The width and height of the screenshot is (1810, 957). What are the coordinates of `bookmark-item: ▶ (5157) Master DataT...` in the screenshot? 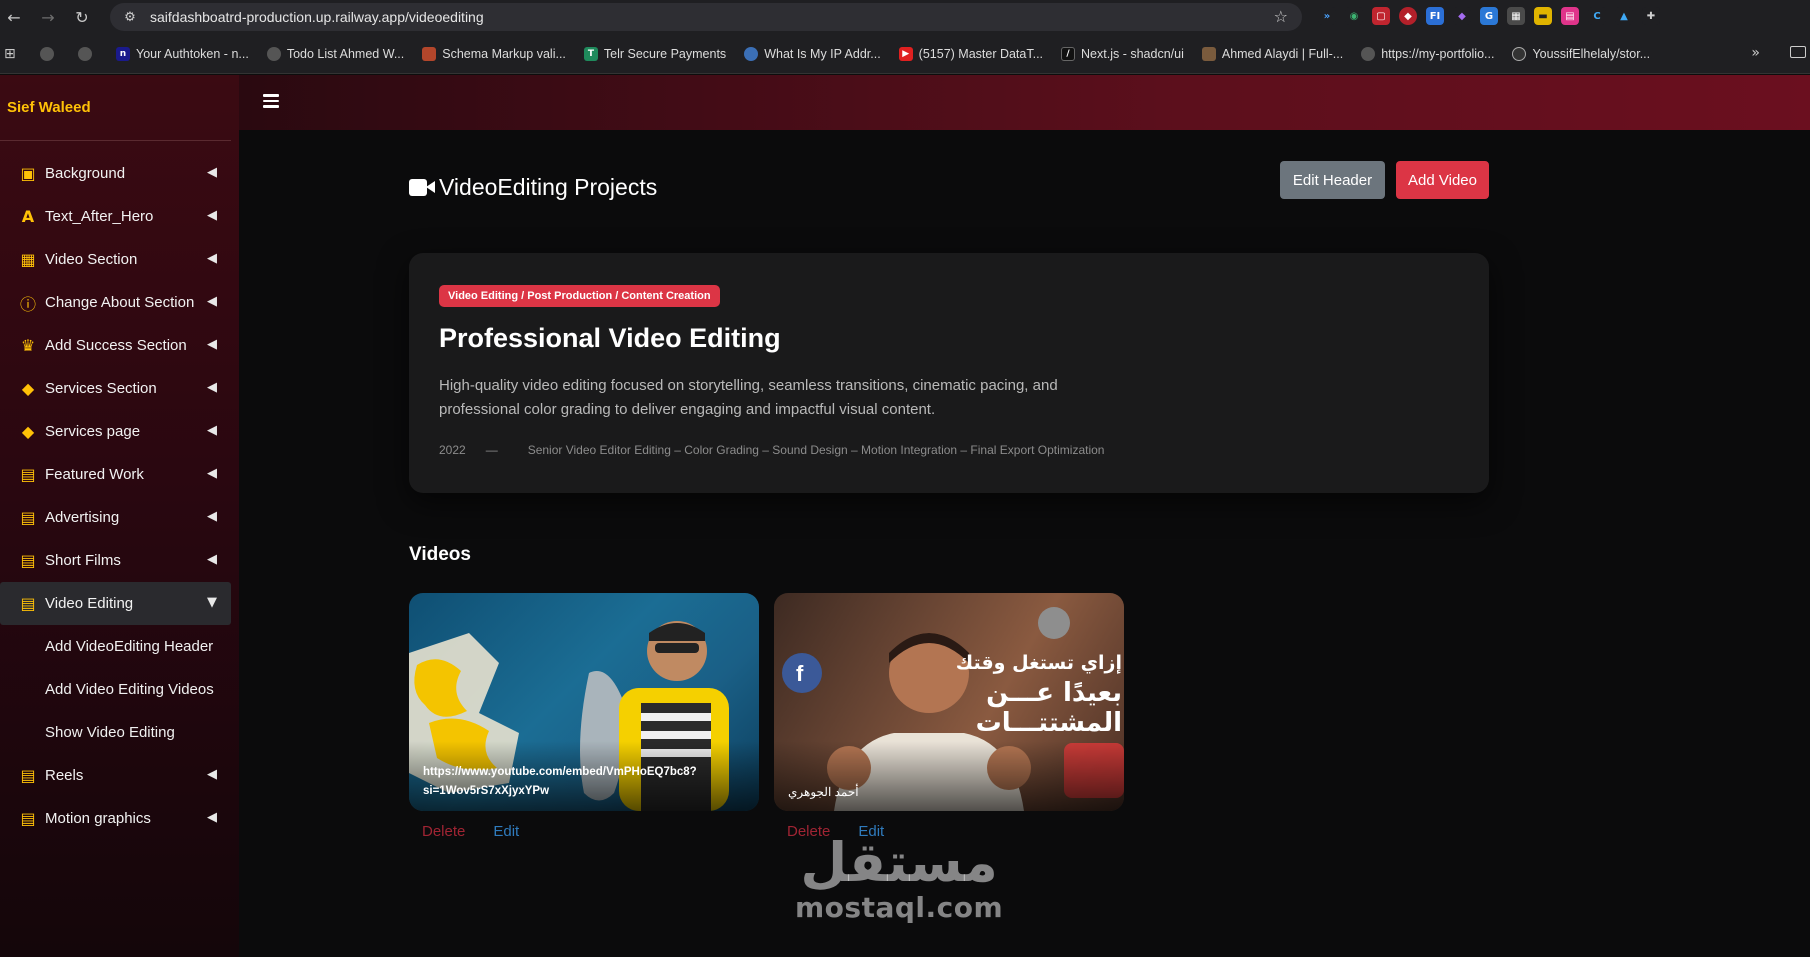 It's located at (970, 53).